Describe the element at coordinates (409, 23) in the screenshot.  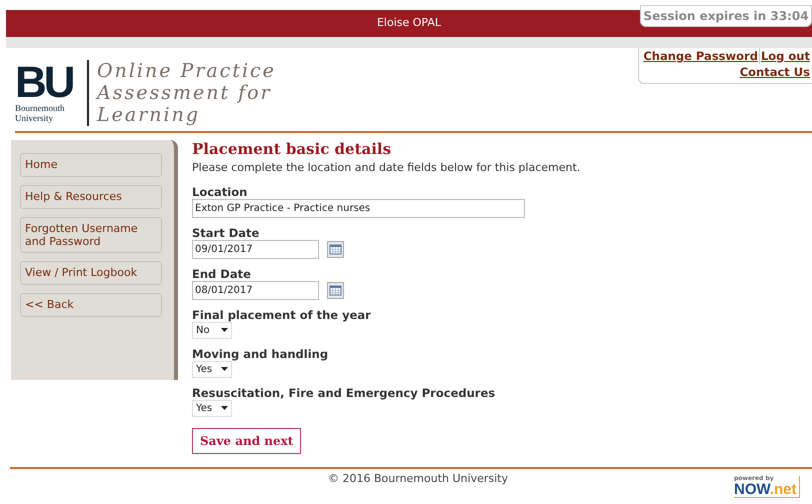
I see `user-name: Eloise OPAL` at that location.